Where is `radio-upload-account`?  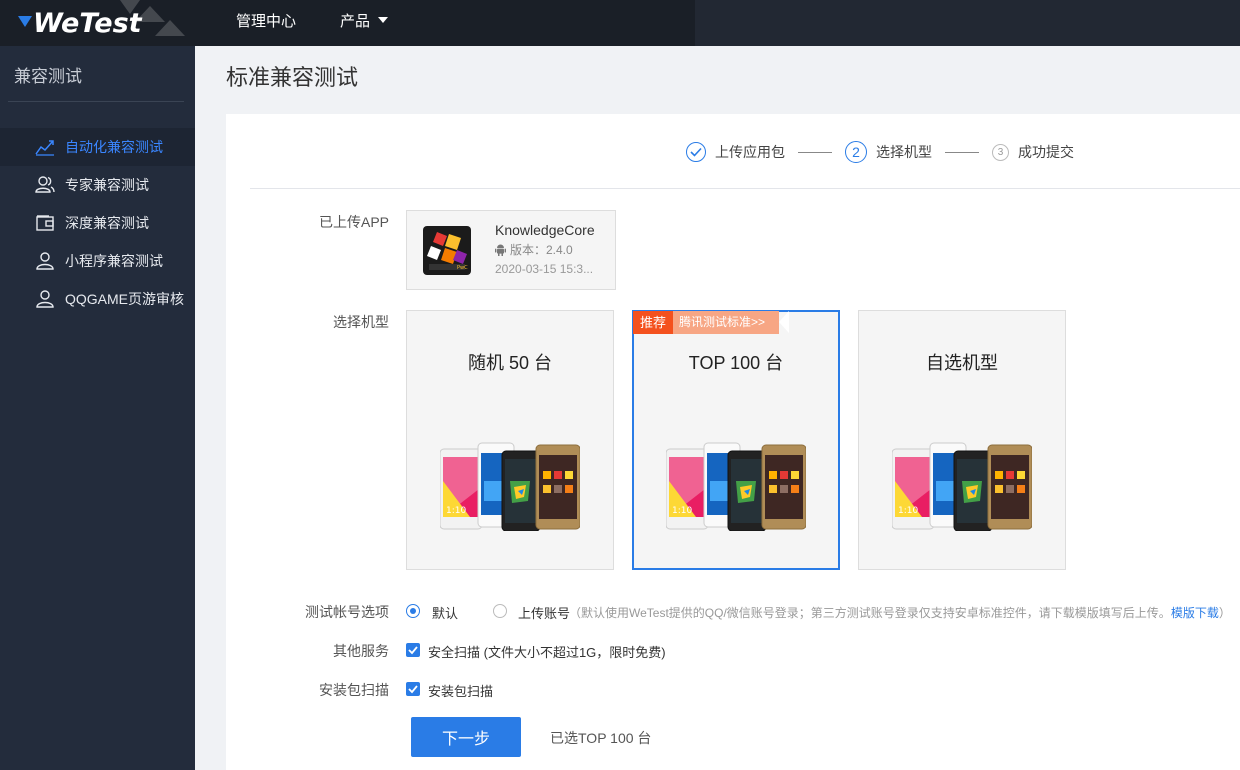 radio-upload-account is located at coordinates (500, 611).